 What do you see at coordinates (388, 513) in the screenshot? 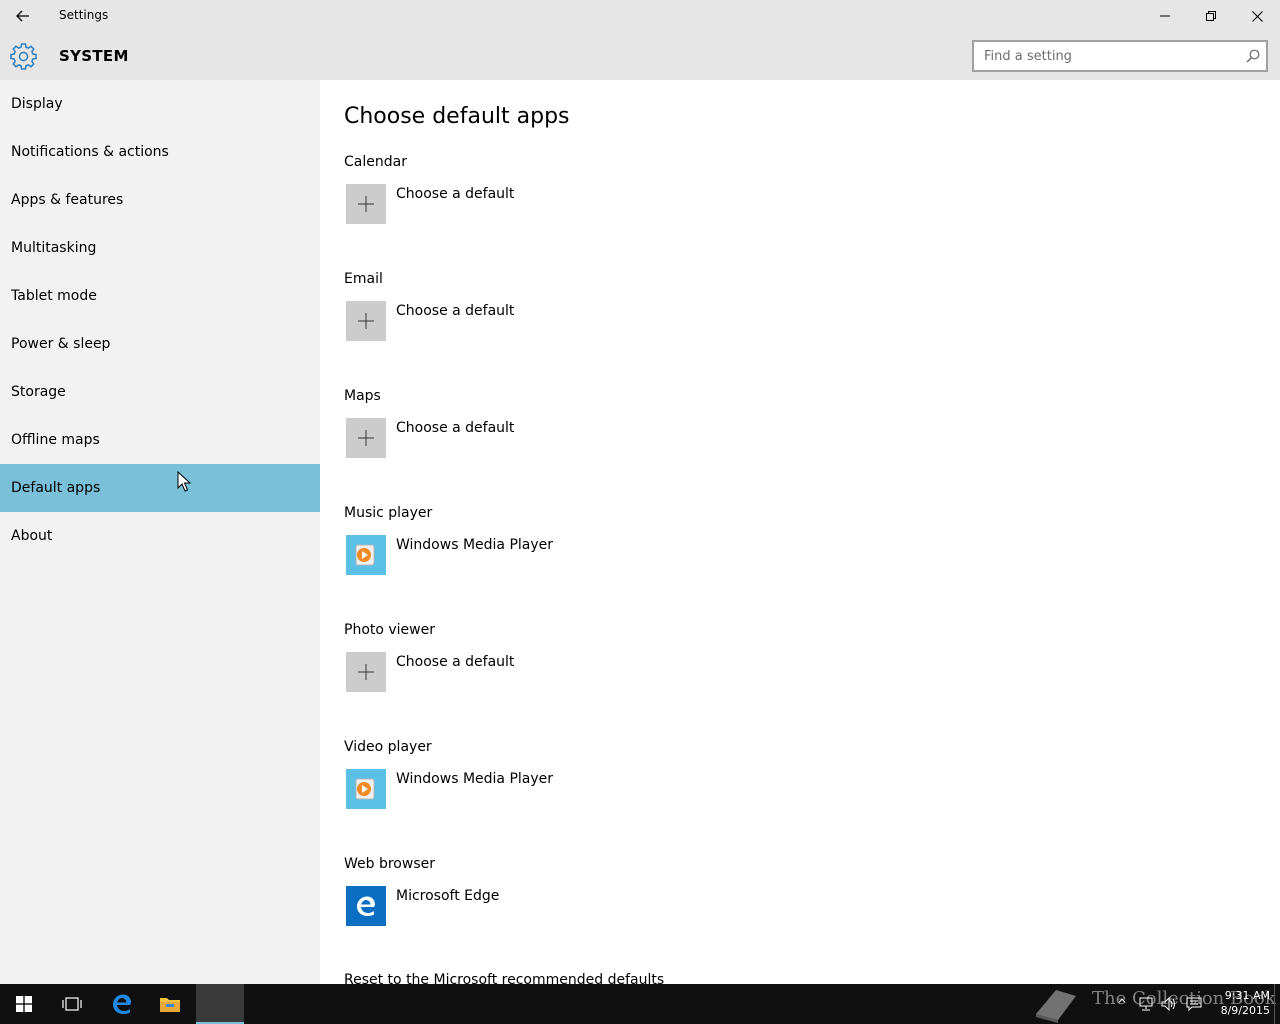
I see `section-label: Music player` at bounding box center [388, 513].